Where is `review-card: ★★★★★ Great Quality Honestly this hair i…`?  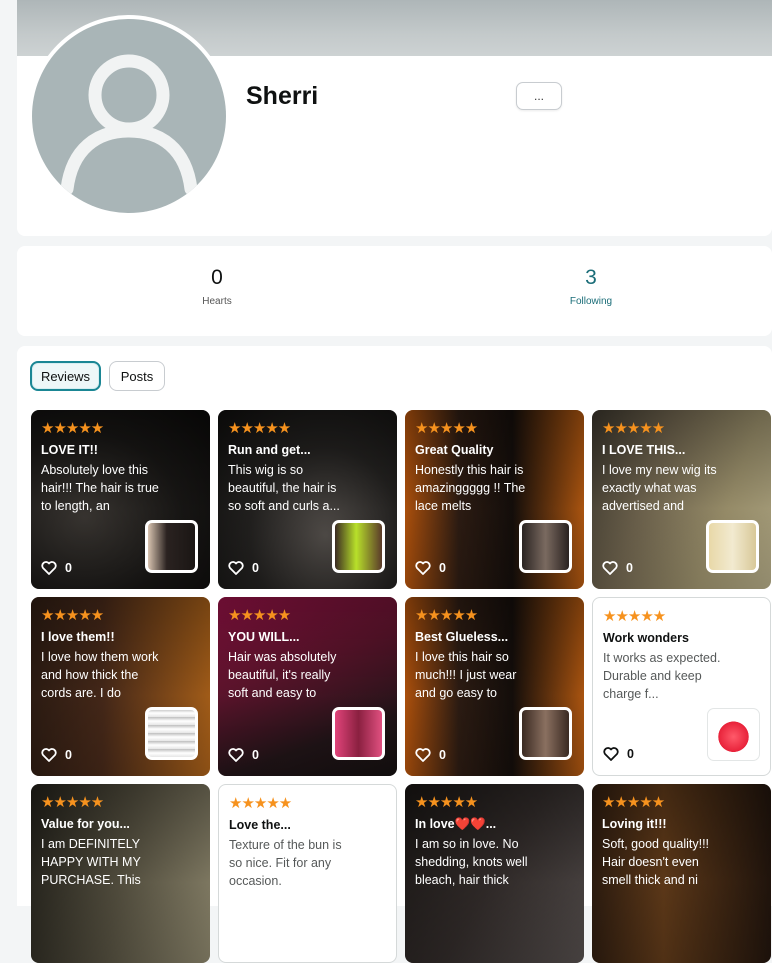 review-card: ★★★★★ Great Quality Honestly this hair i… is located at coordinates (494, 499).